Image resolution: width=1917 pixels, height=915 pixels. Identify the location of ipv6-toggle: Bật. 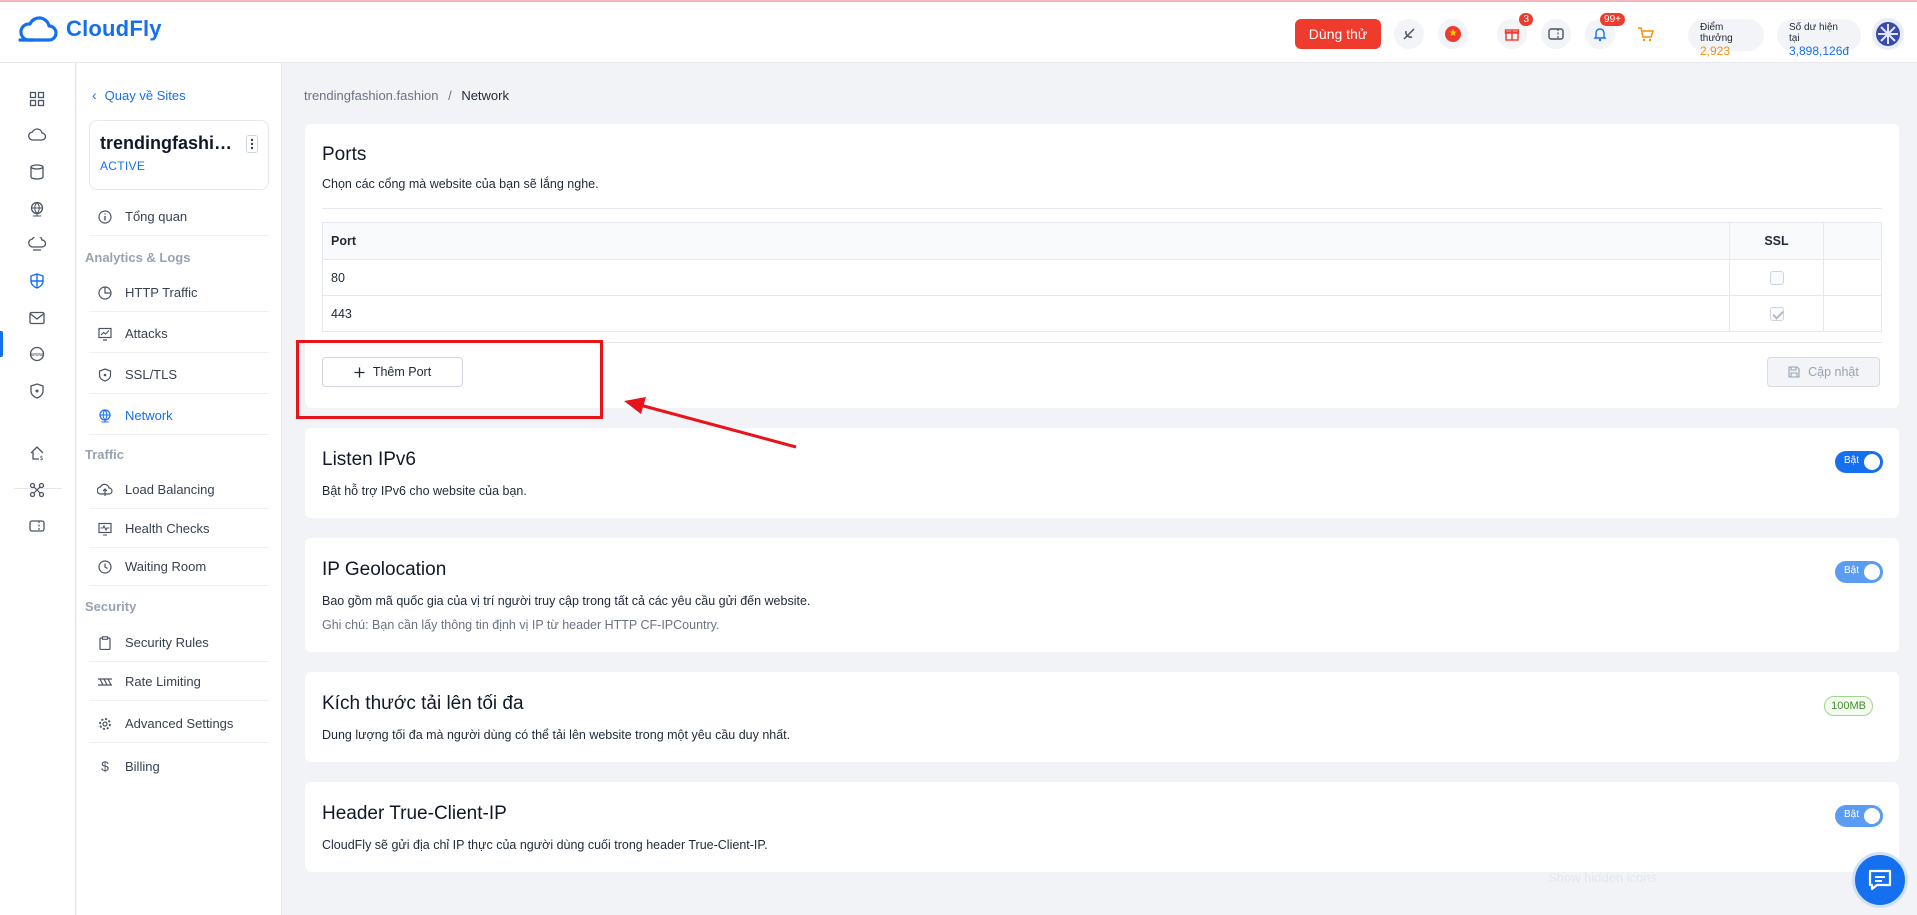
(1859, 462).